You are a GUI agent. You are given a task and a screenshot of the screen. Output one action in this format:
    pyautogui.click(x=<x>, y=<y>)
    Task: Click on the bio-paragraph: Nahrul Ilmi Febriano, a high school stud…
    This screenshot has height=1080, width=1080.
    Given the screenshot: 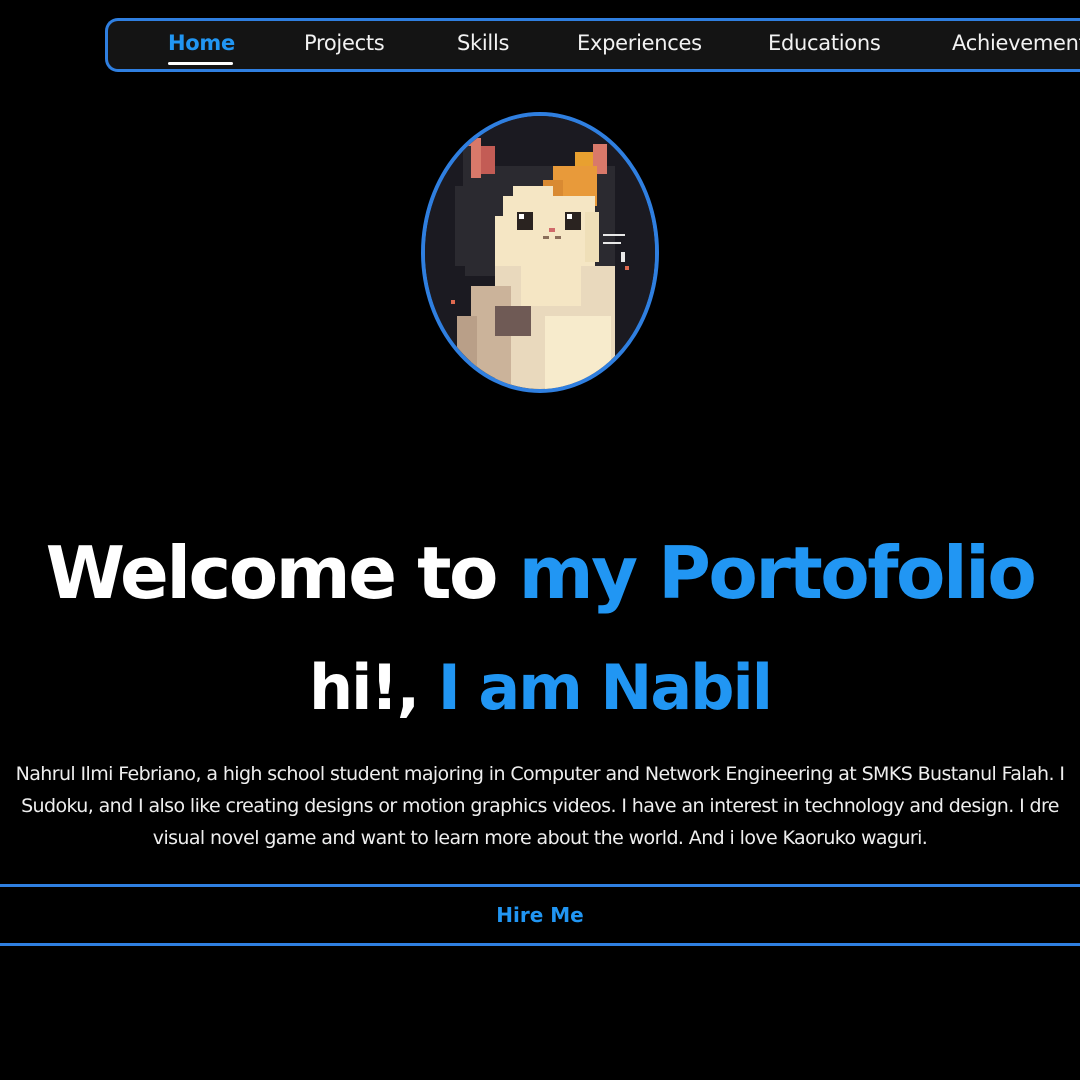 What is the action you would take?
    pyautogui.click(x=540, y=806)
    